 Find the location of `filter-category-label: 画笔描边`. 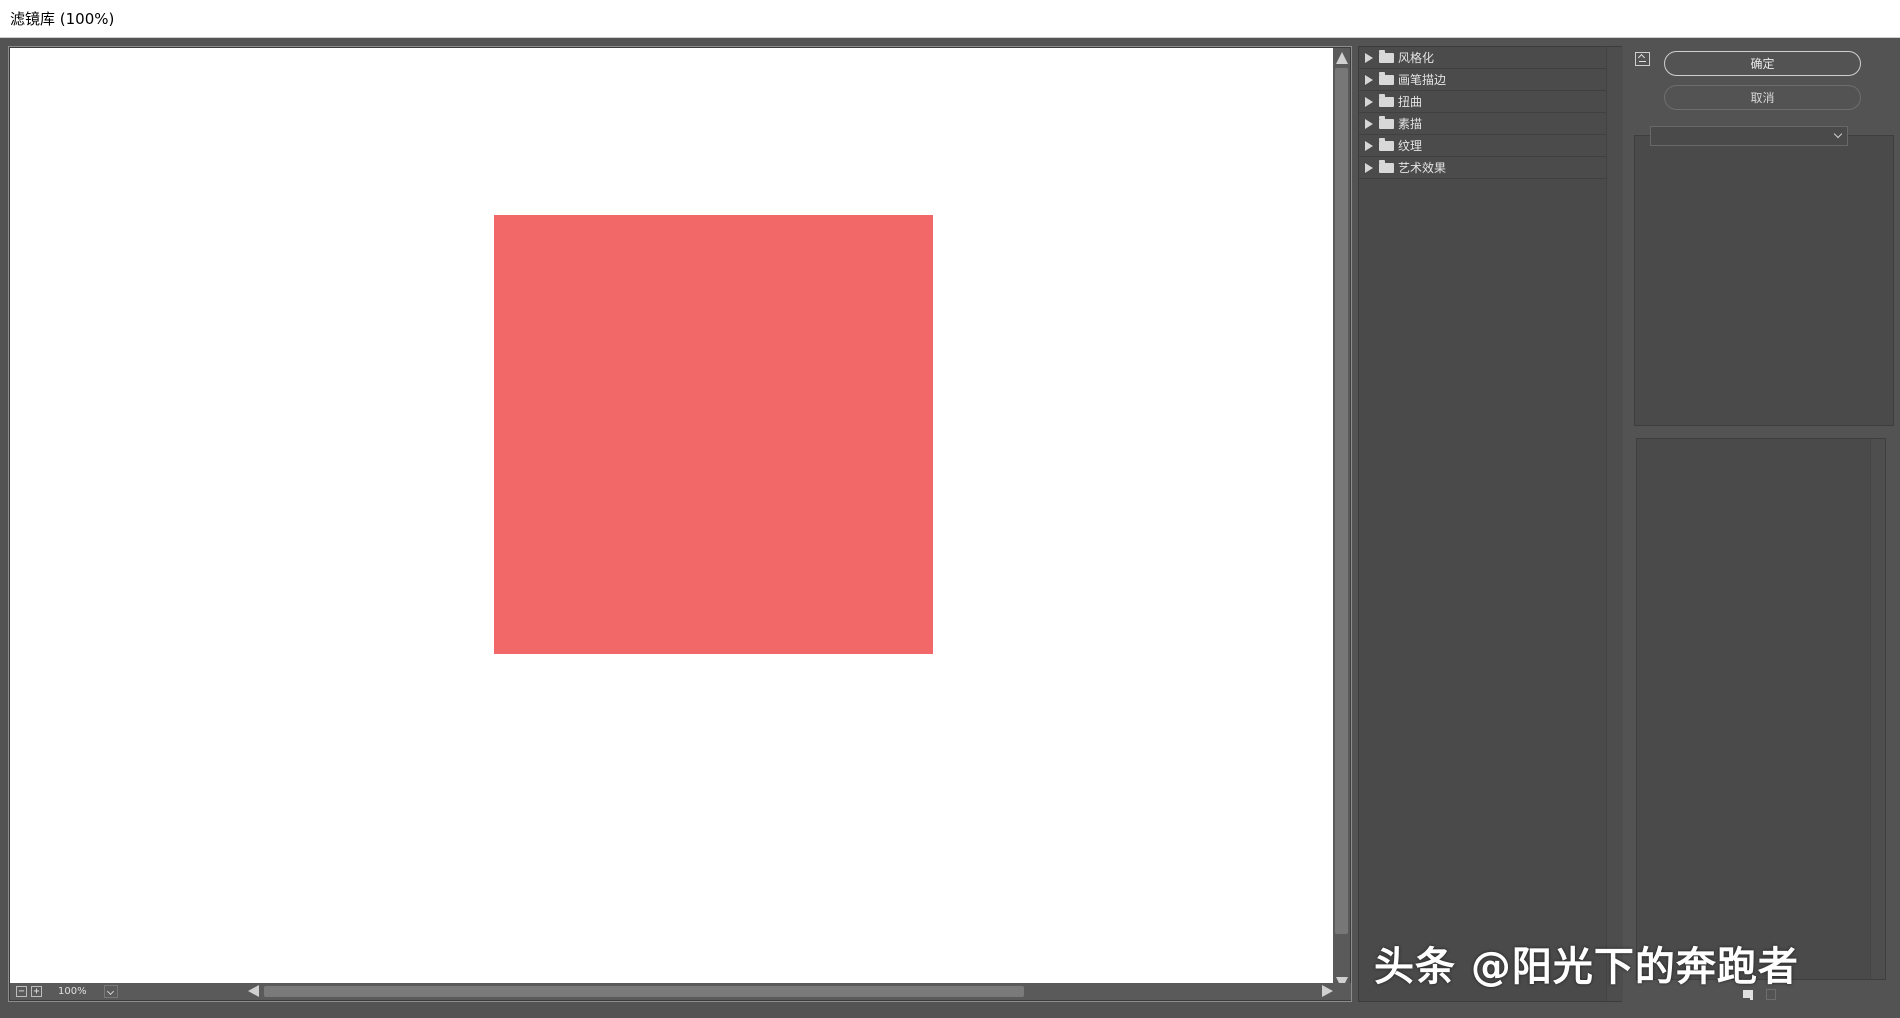

filter-category-label: 画笔描边 is located at coordinates (1422, 80).